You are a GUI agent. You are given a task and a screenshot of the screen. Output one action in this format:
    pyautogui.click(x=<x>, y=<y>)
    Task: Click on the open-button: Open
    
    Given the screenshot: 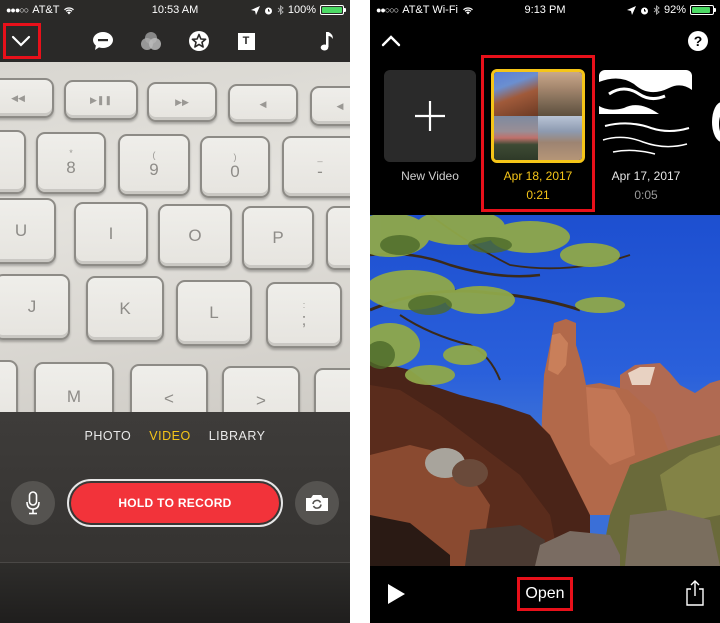 What is the action you would take?
    pyautogui.click(x=545, y=594)
    